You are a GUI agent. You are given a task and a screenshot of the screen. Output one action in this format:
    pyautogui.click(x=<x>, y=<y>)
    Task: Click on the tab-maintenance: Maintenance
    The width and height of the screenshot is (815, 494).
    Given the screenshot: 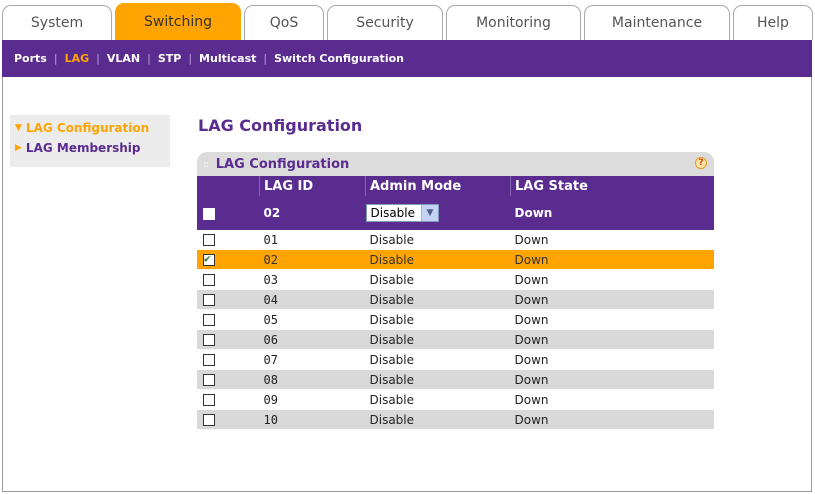 What is the action you would take?
    pyautogui.click(x=657, y=22)
    